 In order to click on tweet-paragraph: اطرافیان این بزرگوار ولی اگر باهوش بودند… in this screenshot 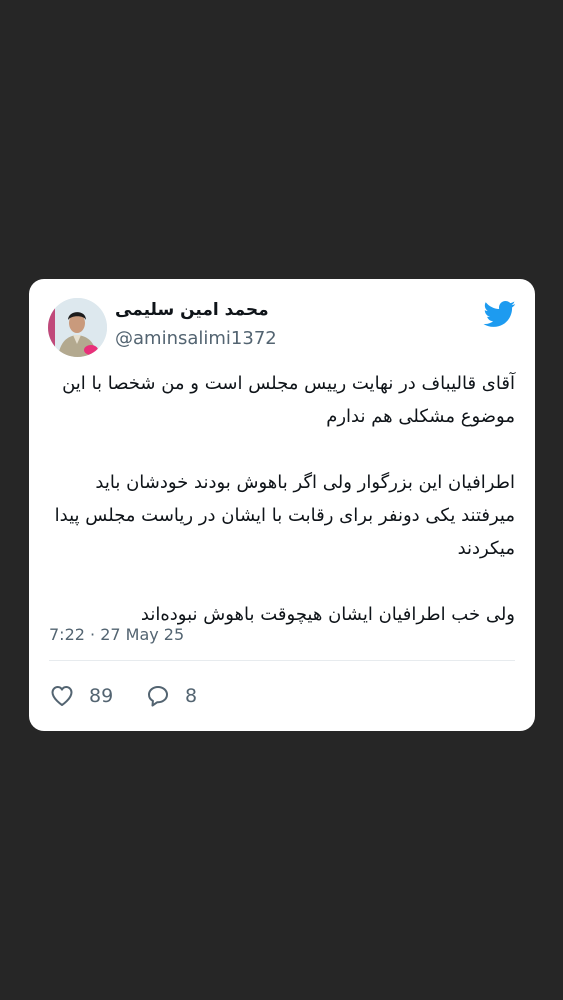, I will do `click(284, 515)`.